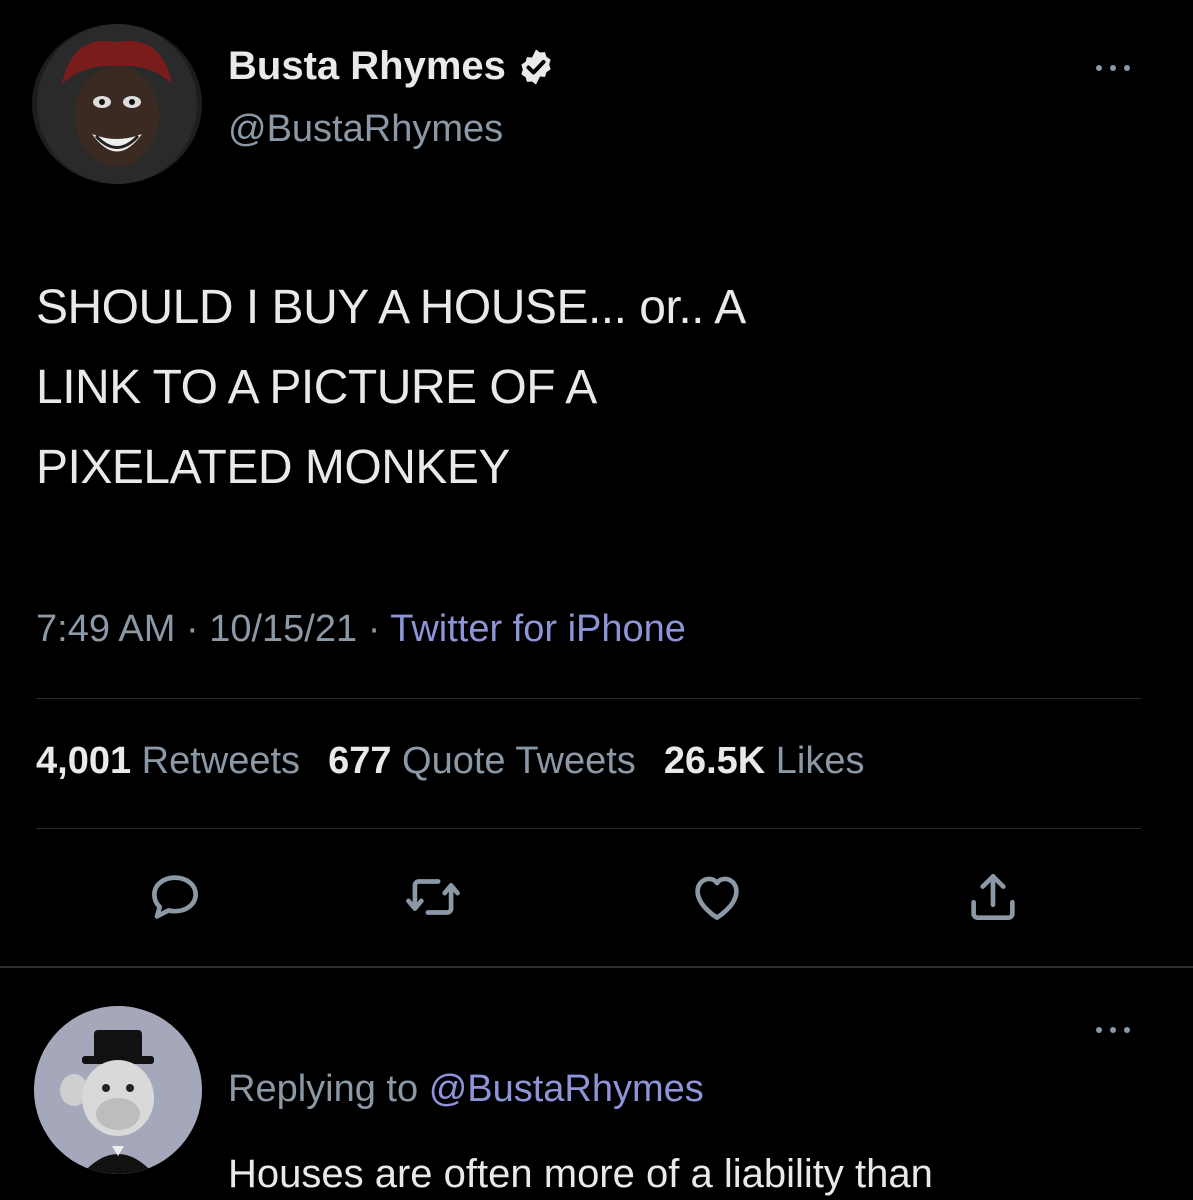  What do you see at coordinates (365, 129) in the screenshot?
I see `author-handle: @BustaRhymes` at bounding box center [365, 129].